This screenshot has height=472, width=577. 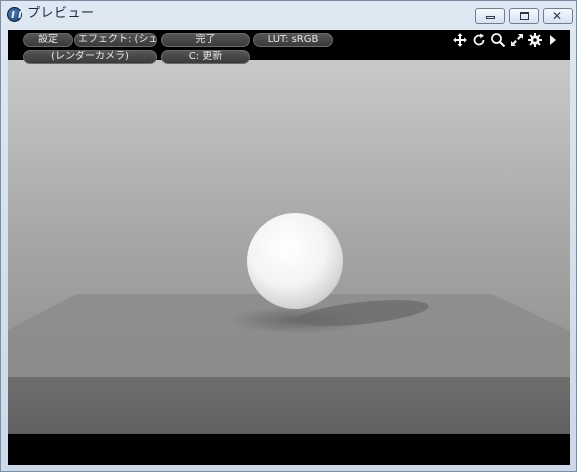 I want to click on settings-button: 設定, so click(x=48, y=40).